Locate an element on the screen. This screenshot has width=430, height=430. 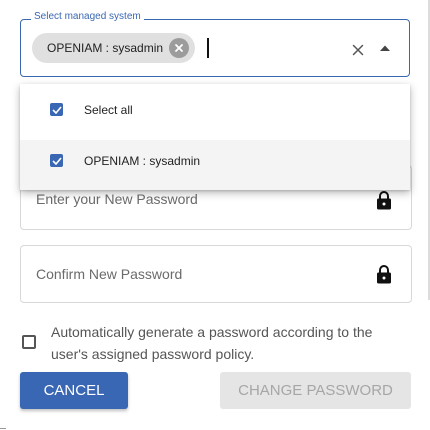
confirm-password-field: Confirm New Password is located at coordinates (216, 274).